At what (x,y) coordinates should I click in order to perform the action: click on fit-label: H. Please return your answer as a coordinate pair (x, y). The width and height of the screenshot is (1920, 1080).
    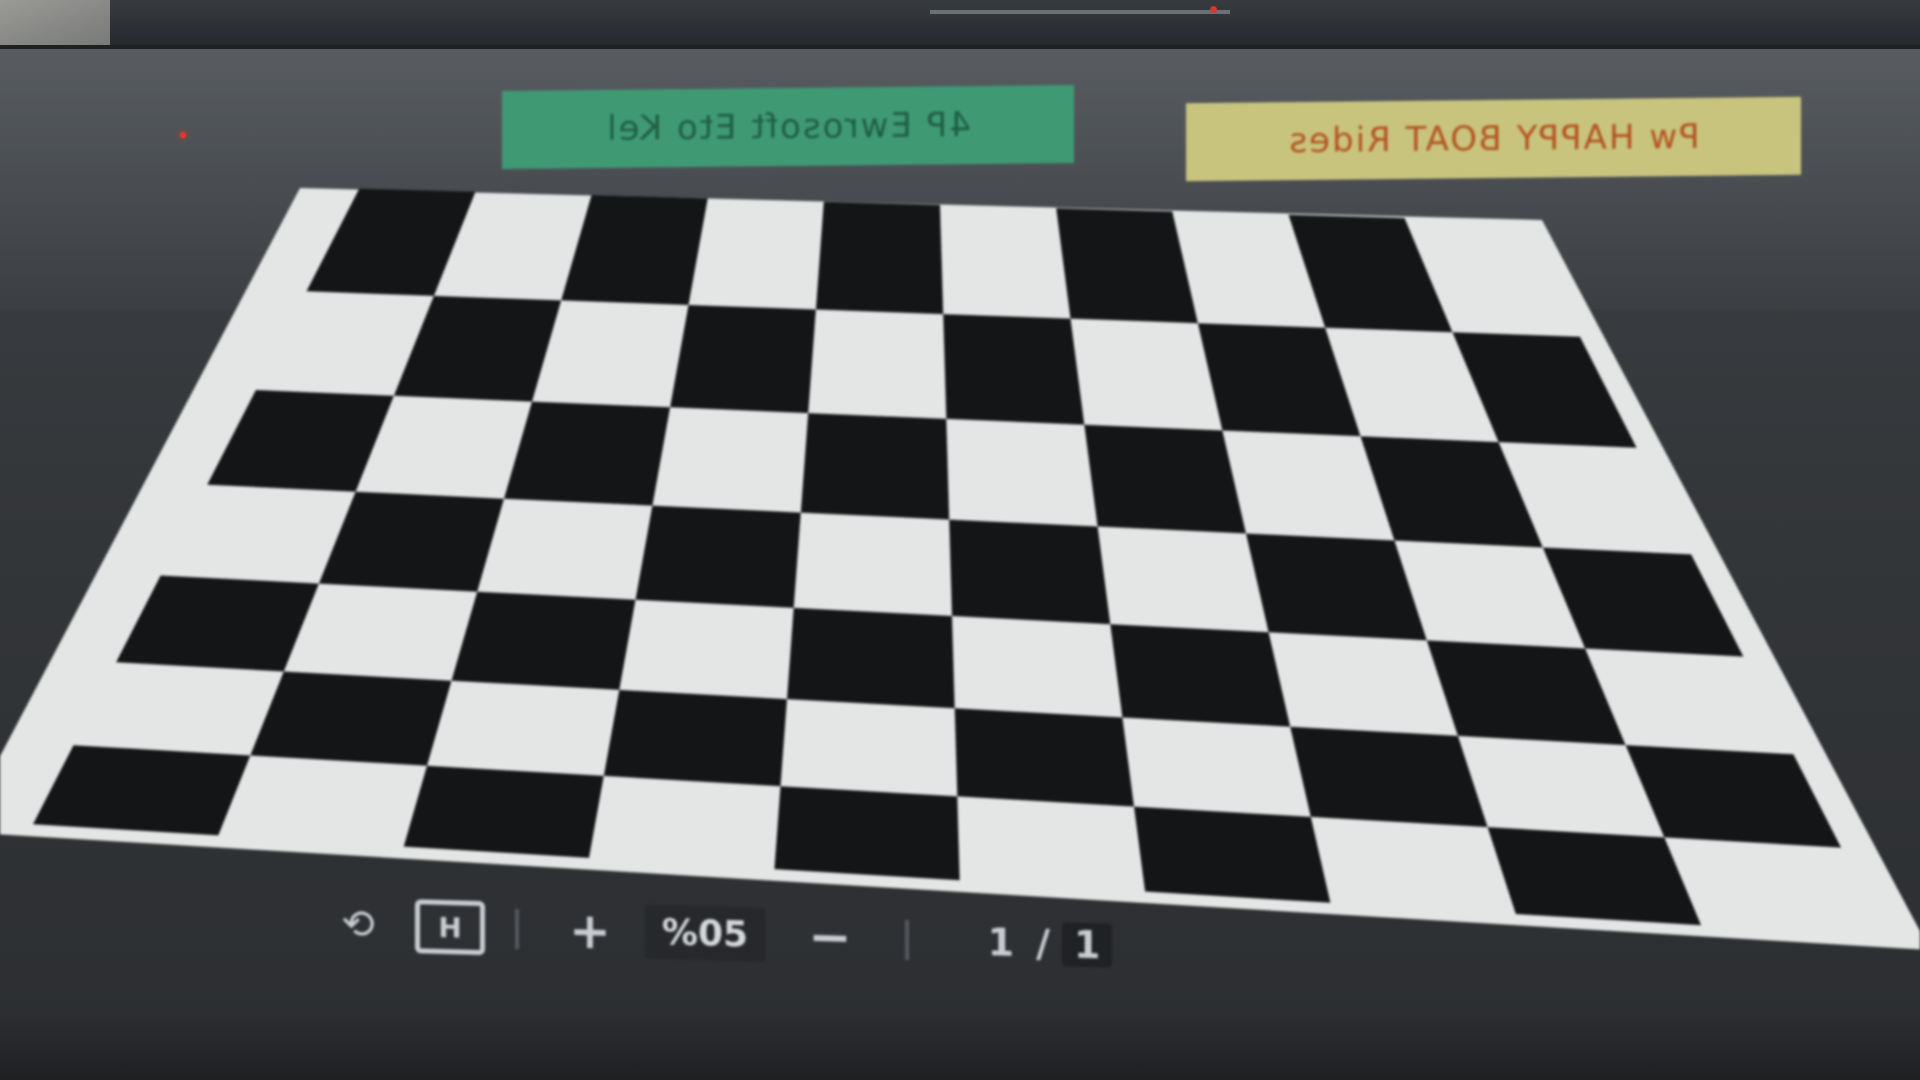
    Looking at the image, I should click on (450, 927).